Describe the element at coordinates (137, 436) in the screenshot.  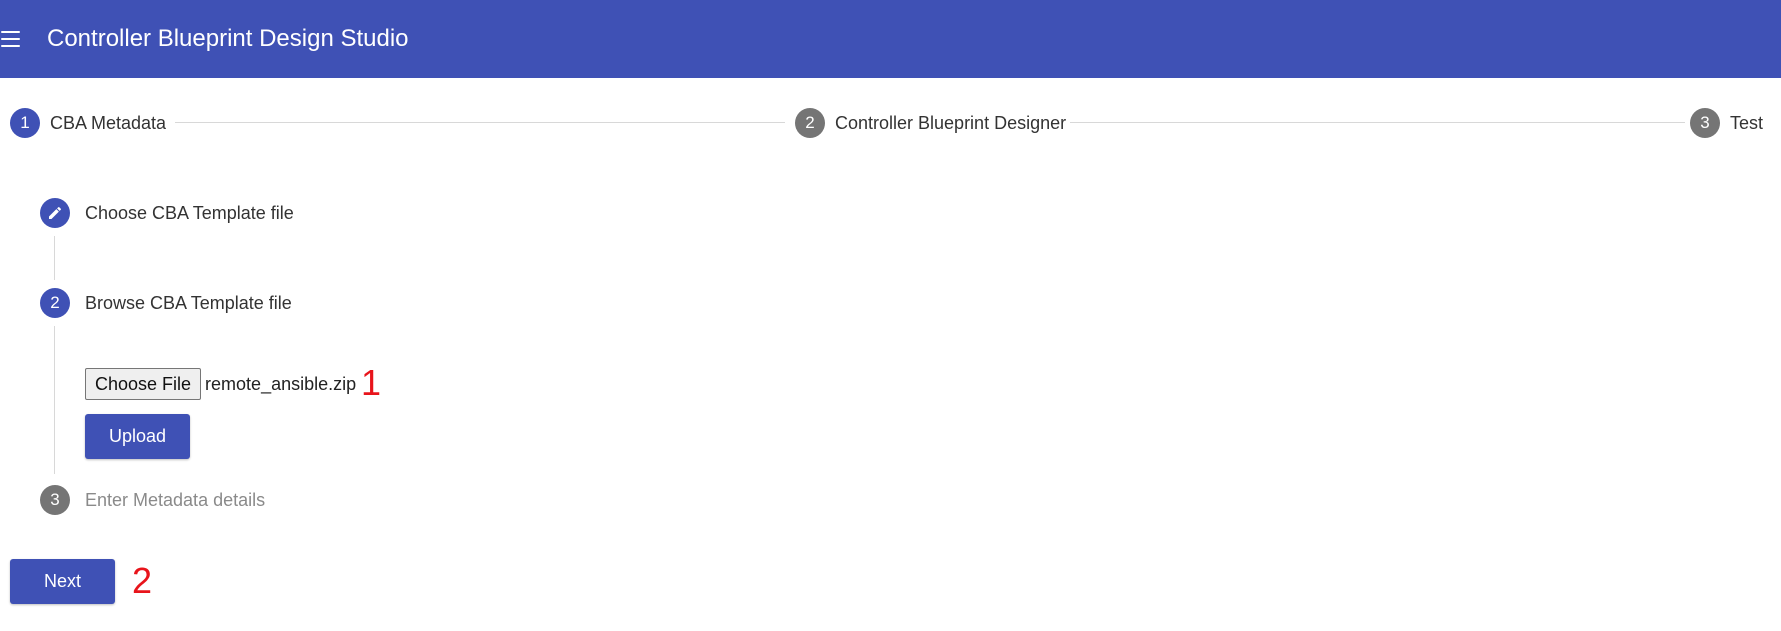
I see `upload-button: Upload` at that location.